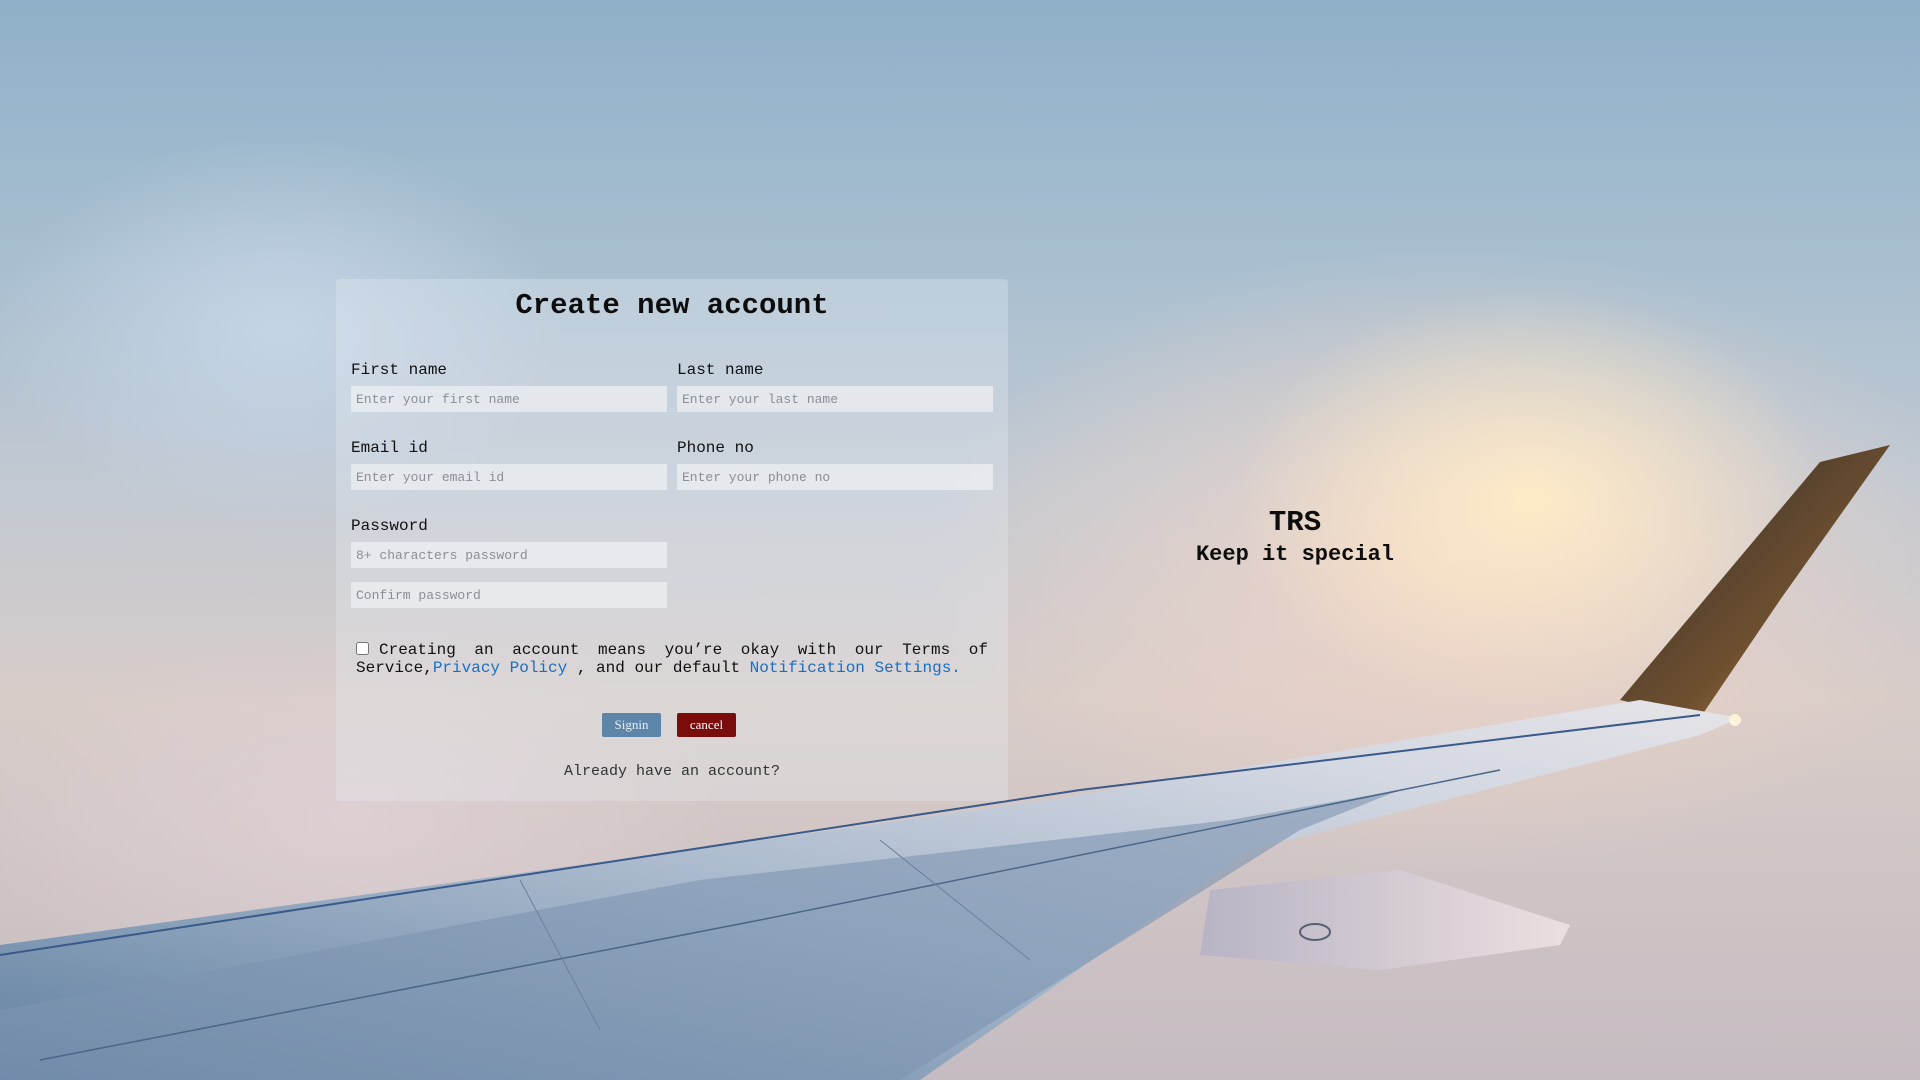 The width and height of the screenshot is (1920, 1080). I want to click on confirm-password-input, so click(509, 595).